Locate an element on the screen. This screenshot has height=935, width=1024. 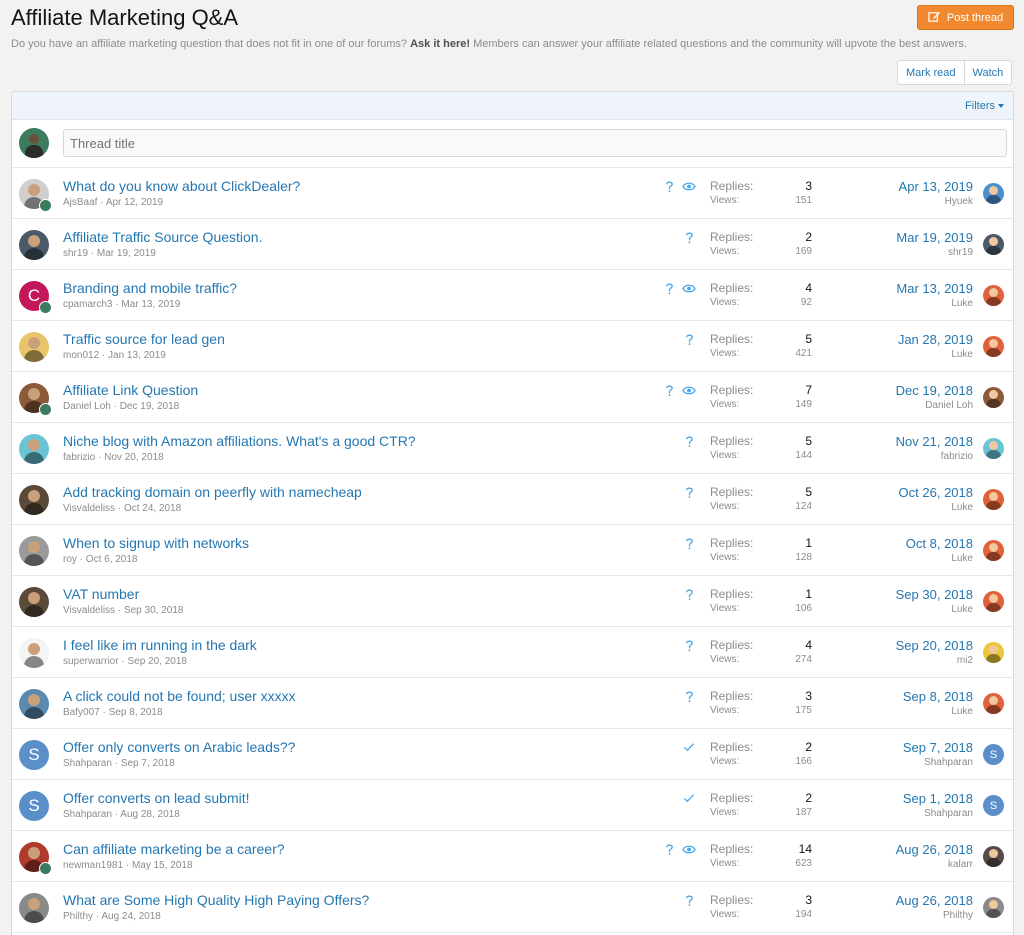
last-post-date: Mar 19, 2019 is located at coordinates (912, 237).